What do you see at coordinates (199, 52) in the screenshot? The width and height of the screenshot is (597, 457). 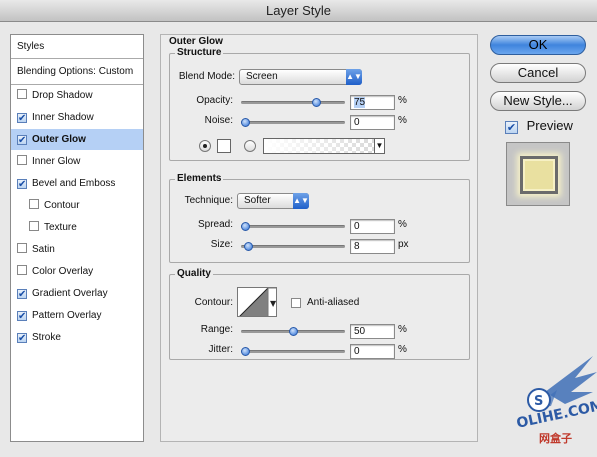 I see `structure-label: Structure` at bounding box center [199, 52].